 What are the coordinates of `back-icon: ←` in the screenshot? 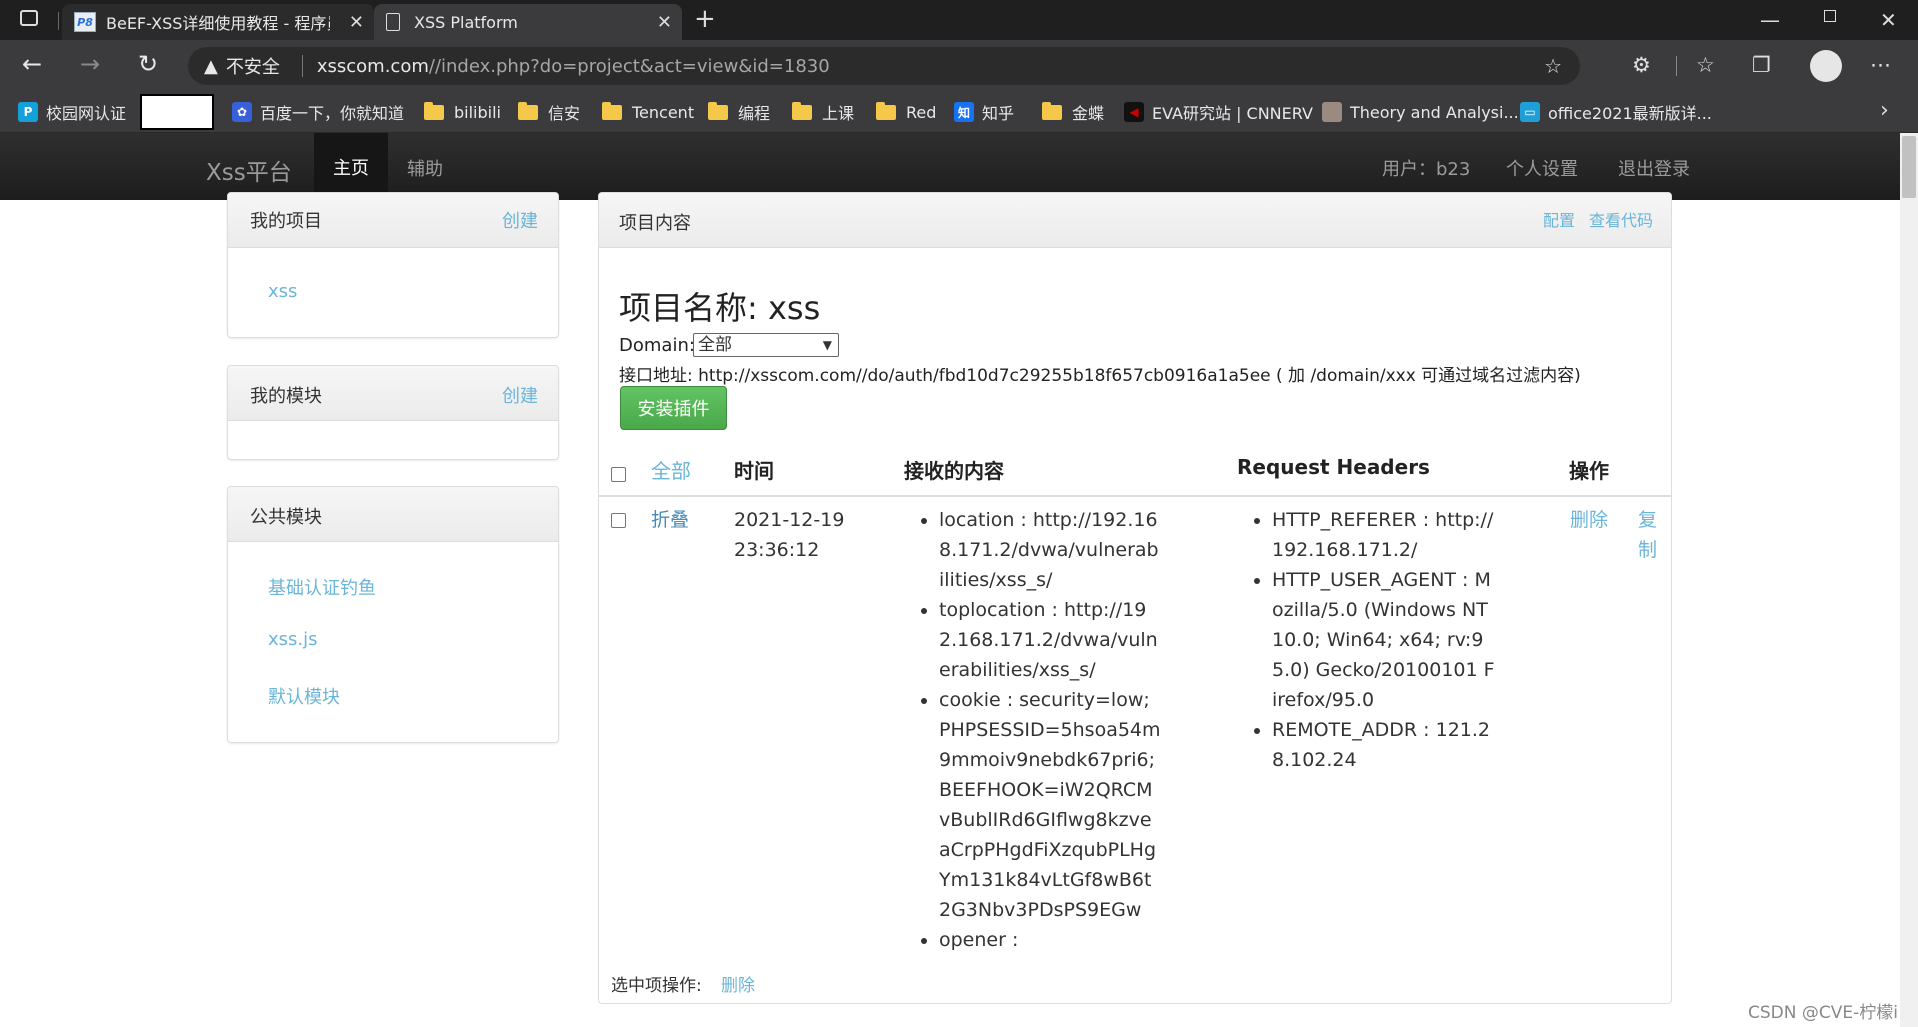 It's located at (32, 64).